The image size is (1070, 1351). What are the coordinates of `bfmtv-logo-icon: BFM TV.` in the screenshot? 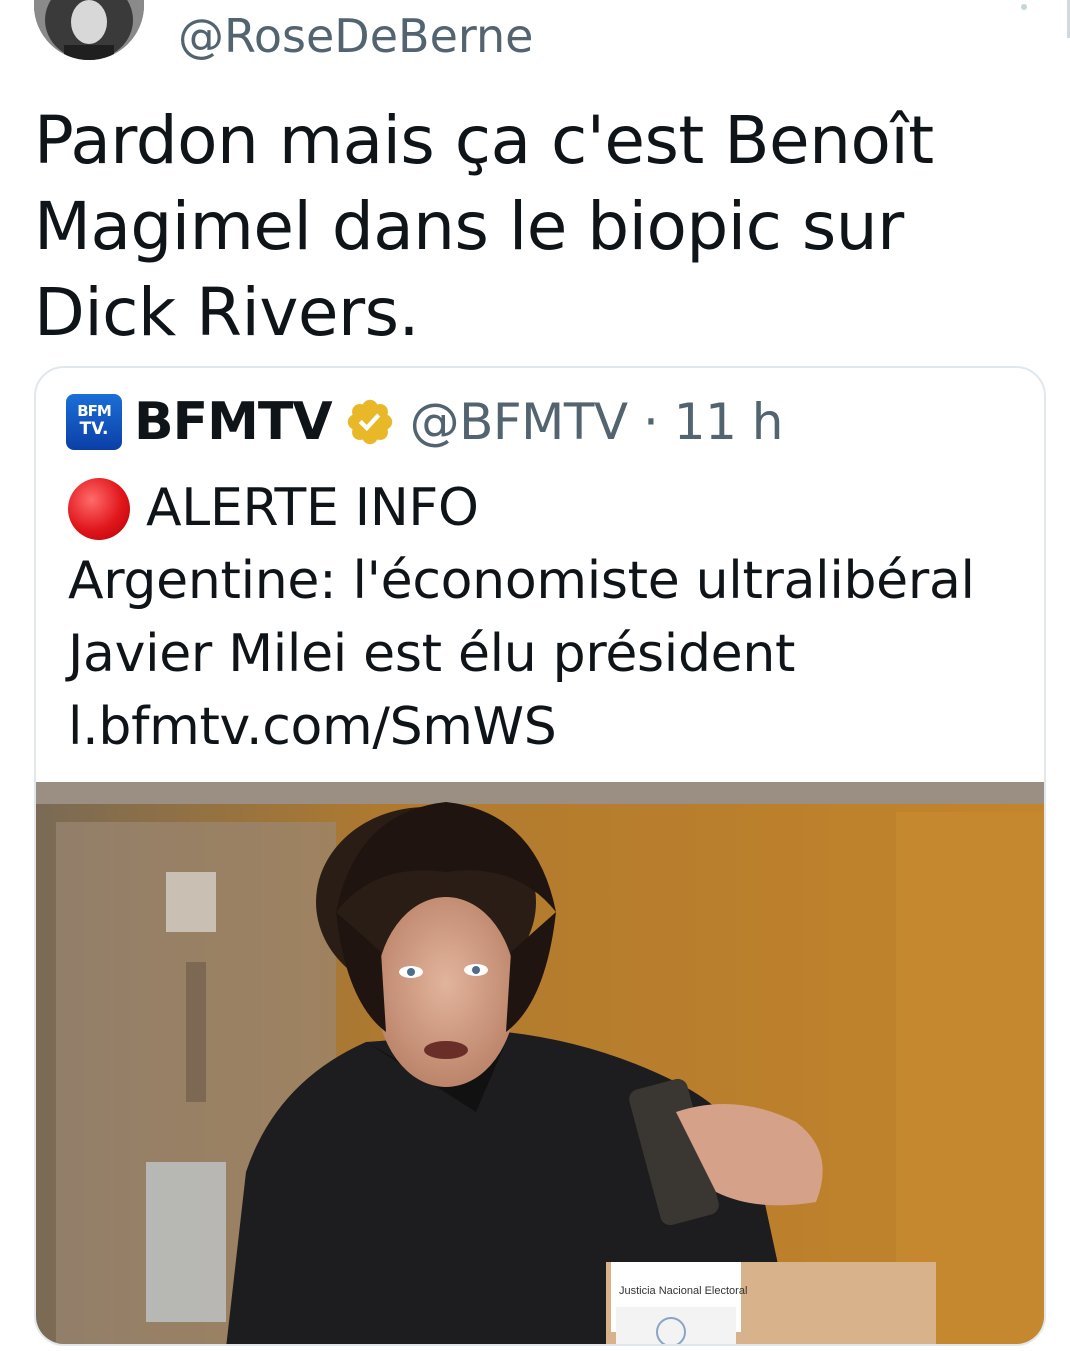 It's located at (94, 422).